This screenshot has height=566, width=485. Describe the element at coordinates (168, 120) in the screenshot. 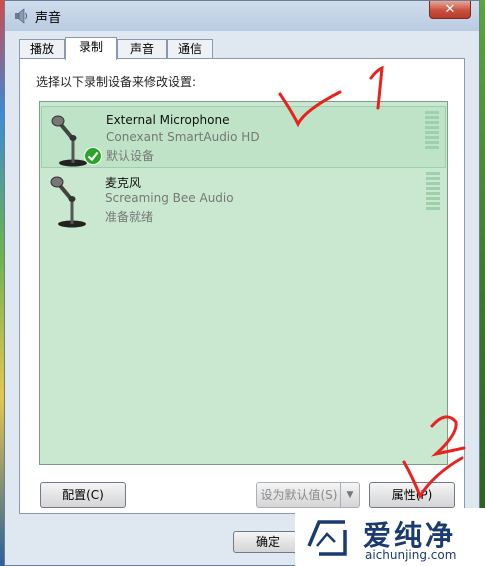

I see `device-name: External Microphone` at that location.